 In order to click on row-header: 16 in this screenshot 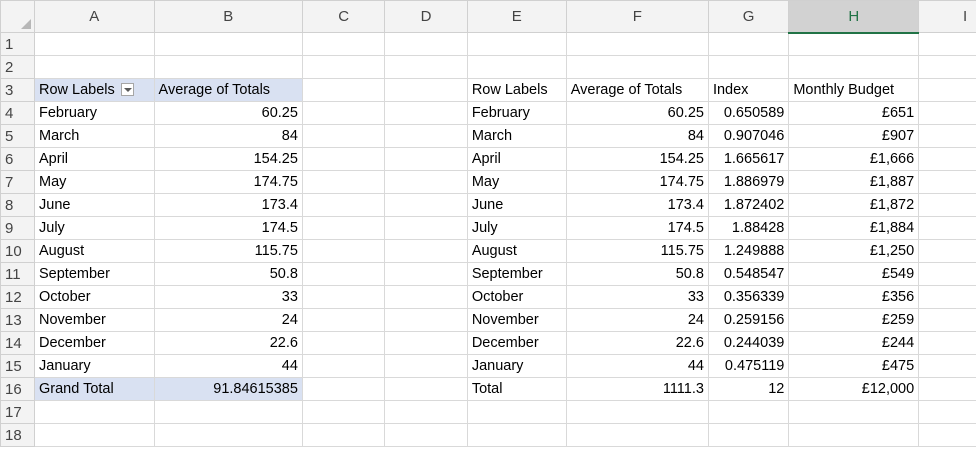, I will do `click(17, 389)`.